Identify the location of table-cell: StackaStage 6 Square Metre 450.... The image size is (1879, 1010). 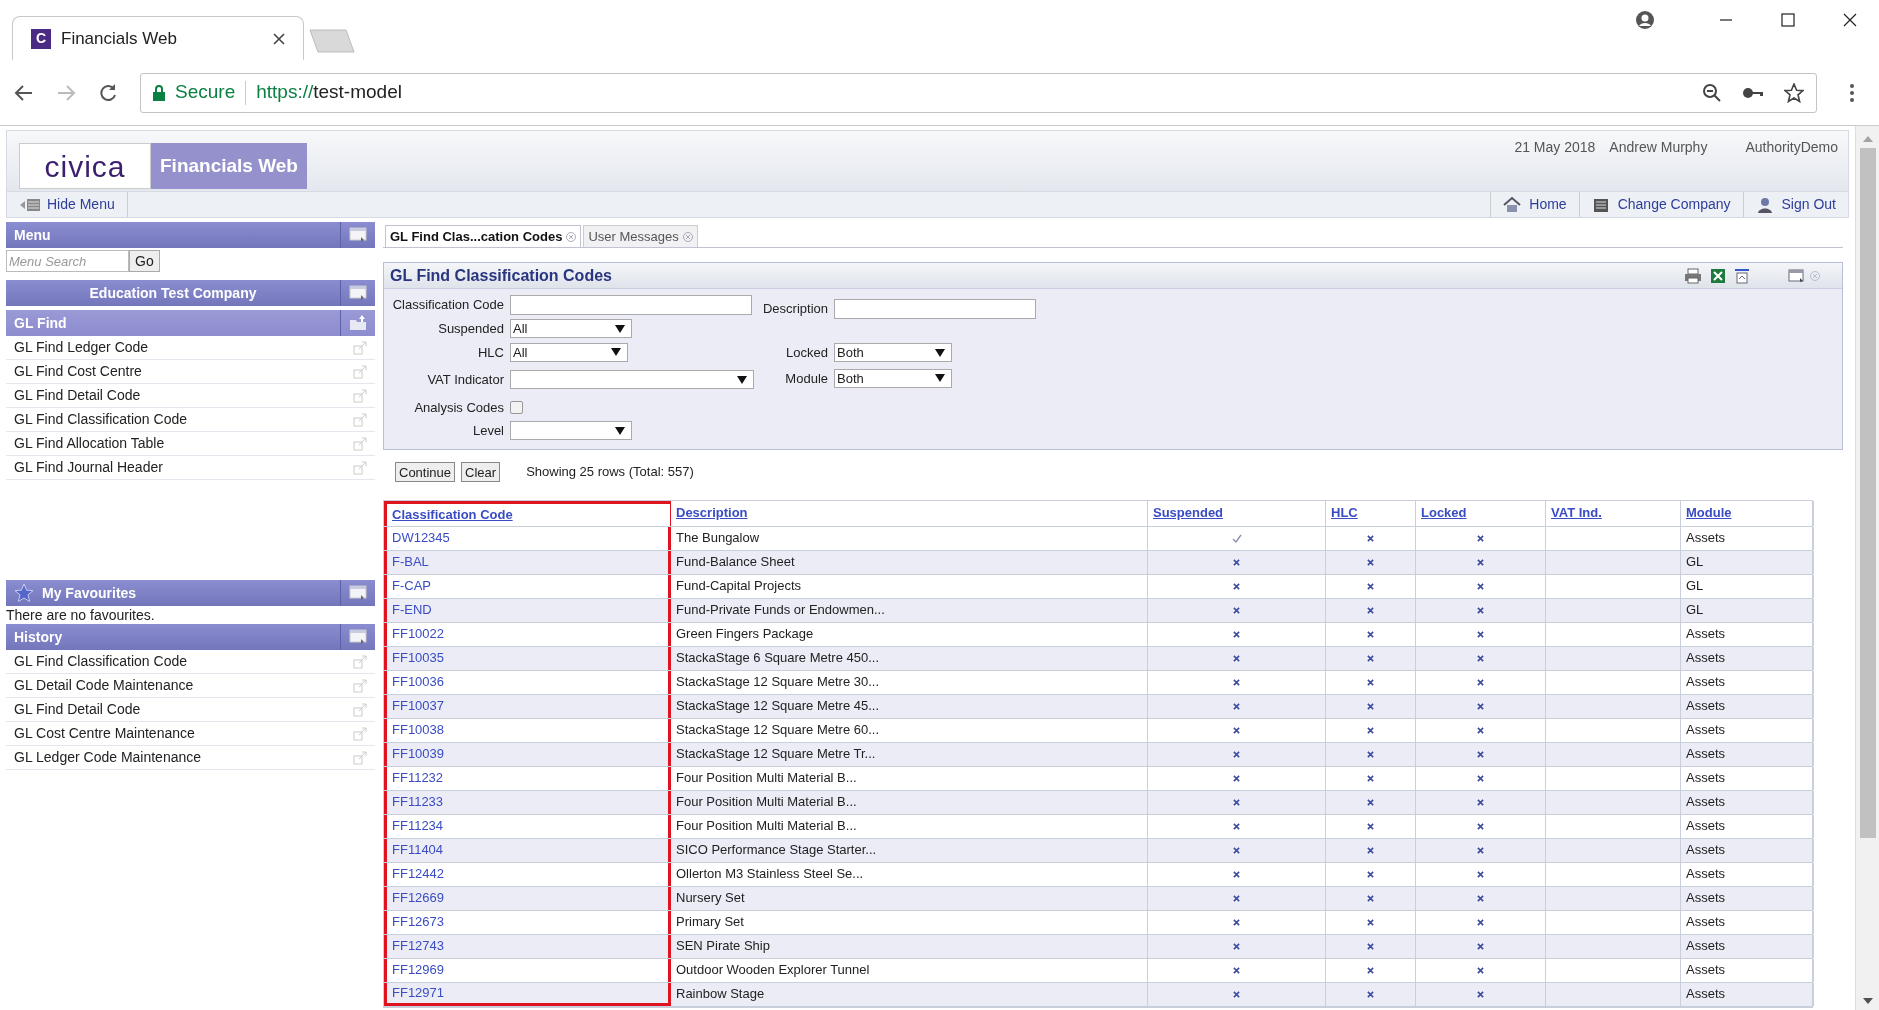
(909, 658).